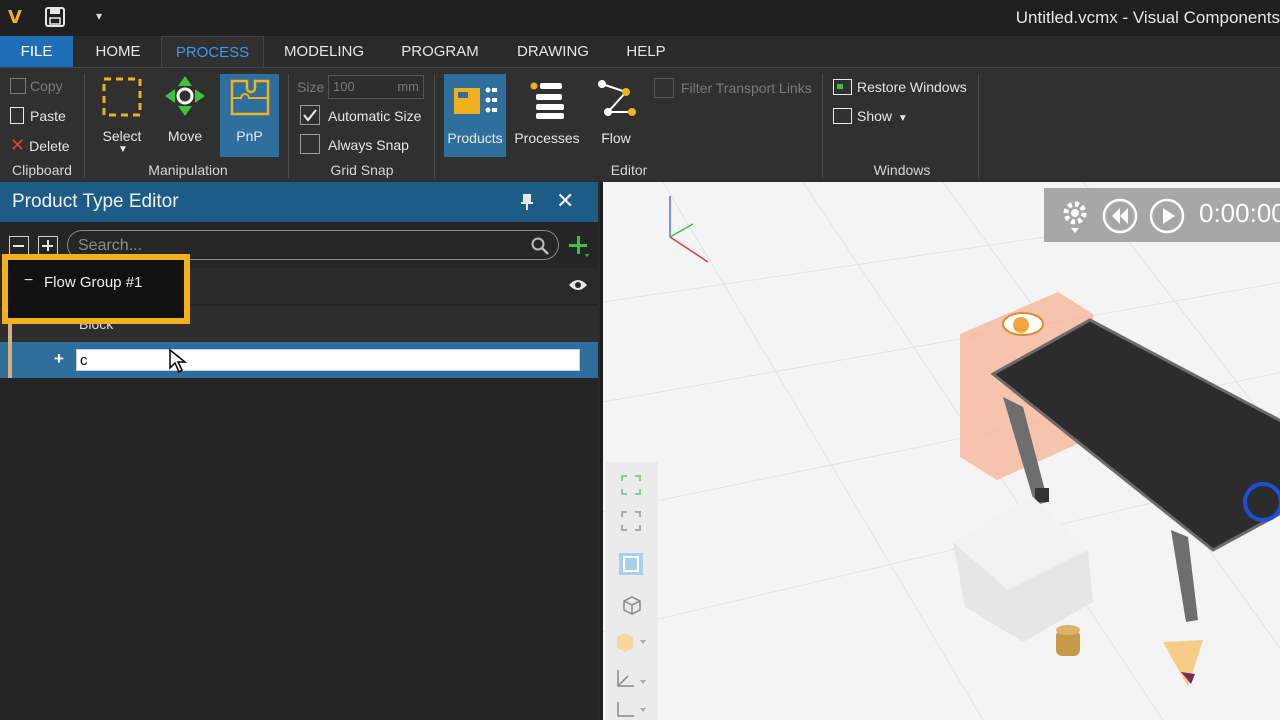 The width and height of the screenshot is (1280, 720). I want to click on pin-icon, so click(527, 202).